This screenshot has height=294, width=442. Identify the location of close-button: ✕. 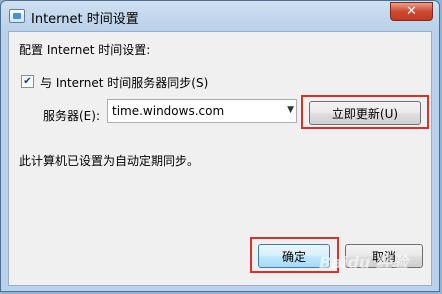
(411, 11).